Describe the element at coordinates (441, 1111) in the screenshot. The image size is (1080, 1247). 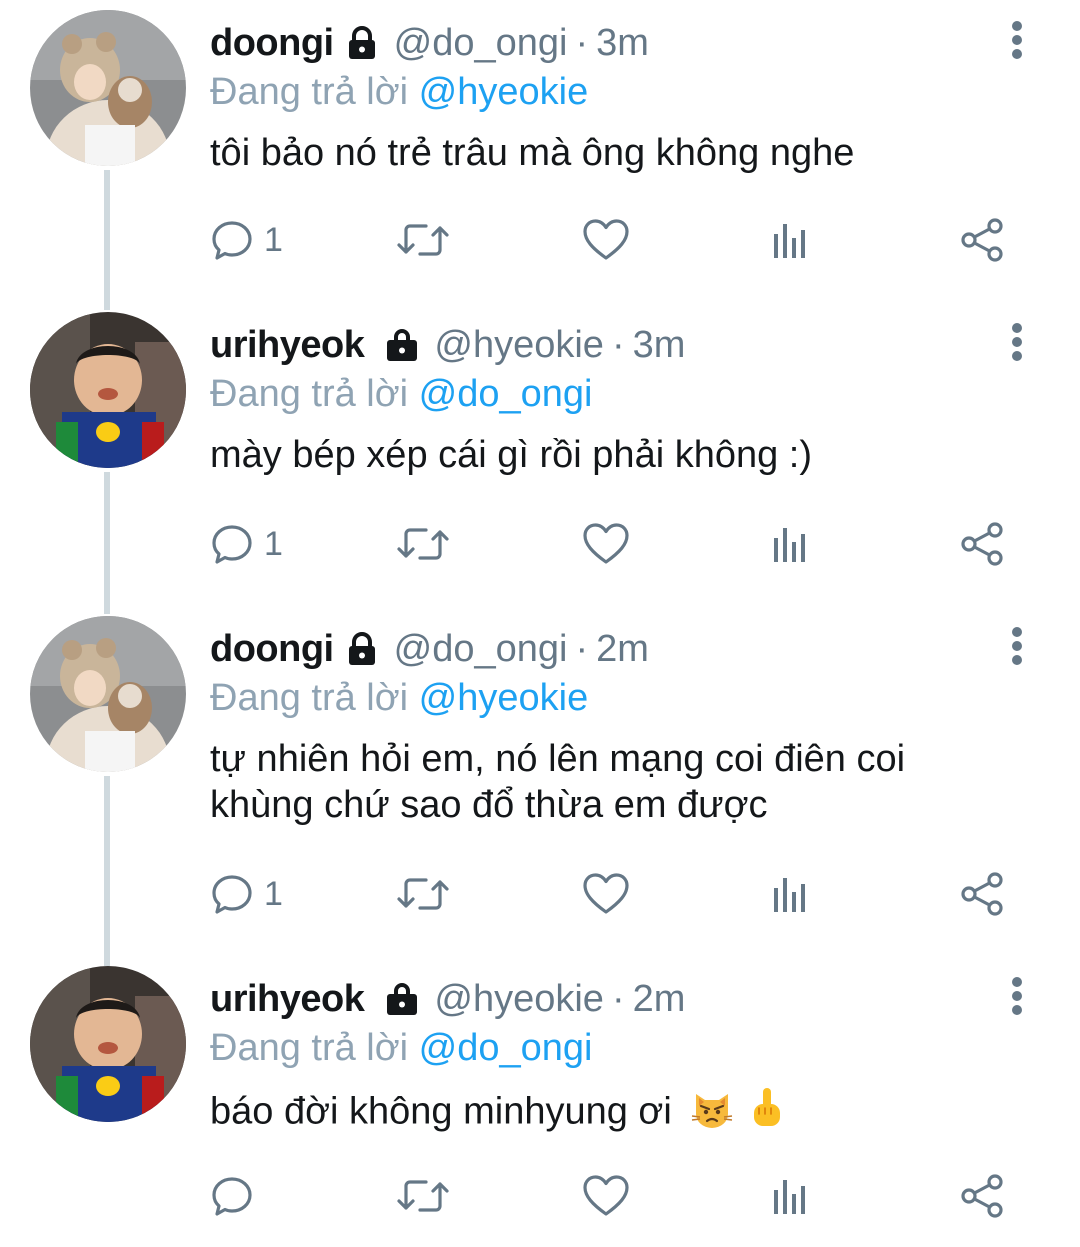
I see `tweet-text-content: báo đời không minhyung ơi` at that location.